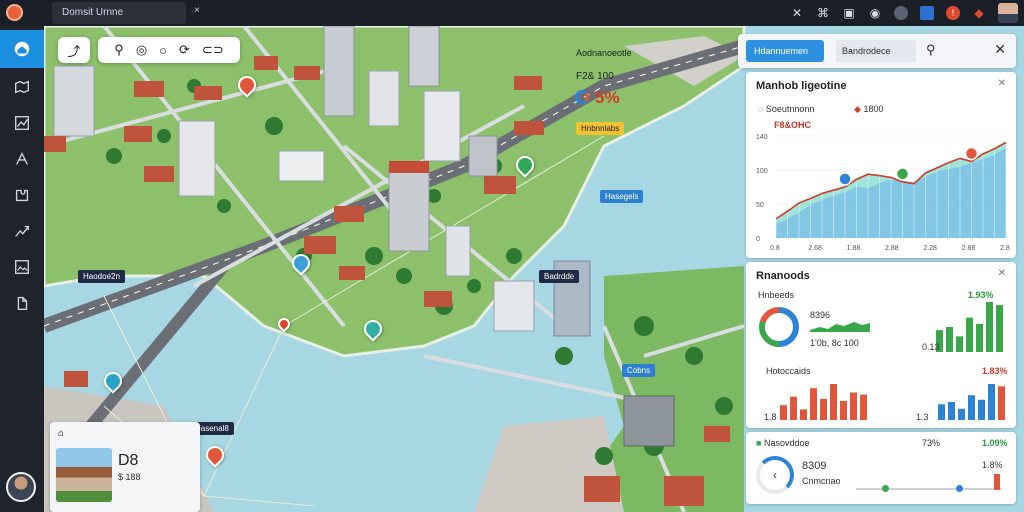 The image size is (1024, 512). What do you see at coordinates (604, 53) in the screenshot?
I see `headline-label: Aodnanoeotle` at bounding box center [604, 53].